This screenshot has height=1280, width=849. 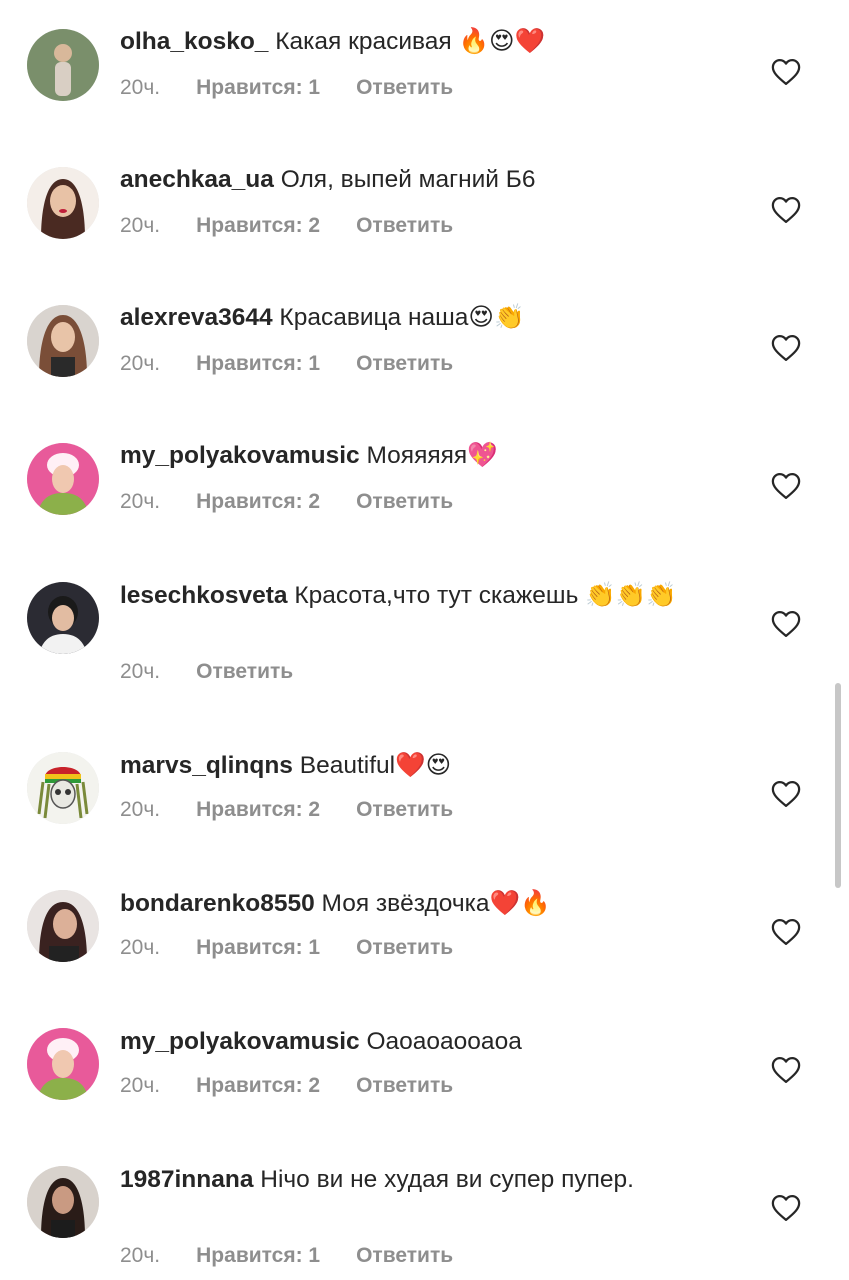 I want to click on comment-username: olha_kosko_, so click(x=194, y=41).